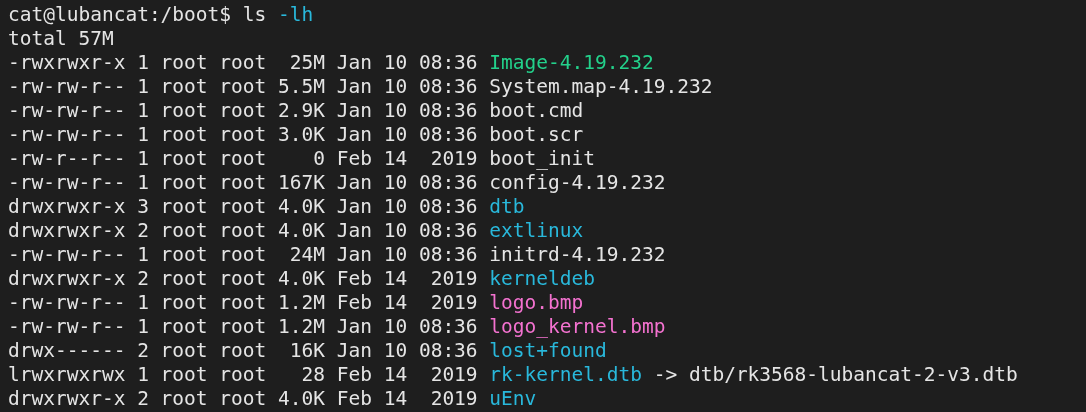  I want to click on file-name: config-4.19.232, so click(577, 182).